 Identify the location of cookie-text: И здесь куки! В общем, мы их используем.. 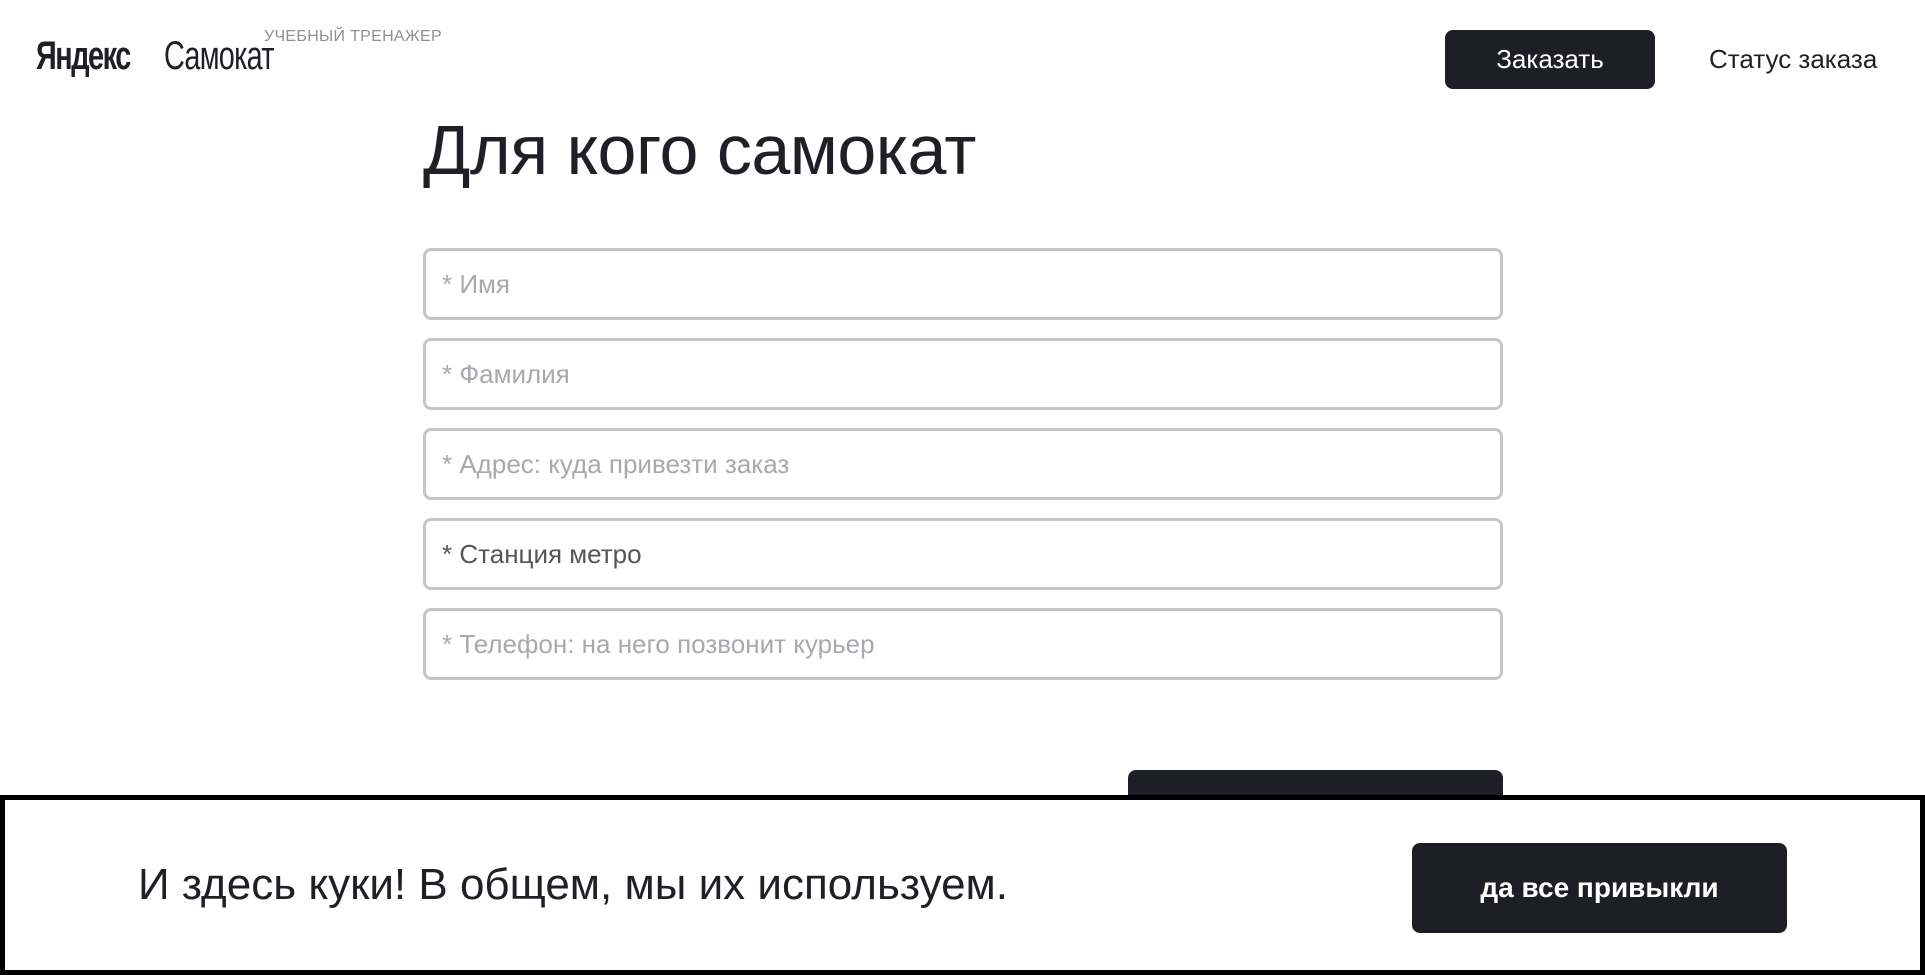
(573, 884).